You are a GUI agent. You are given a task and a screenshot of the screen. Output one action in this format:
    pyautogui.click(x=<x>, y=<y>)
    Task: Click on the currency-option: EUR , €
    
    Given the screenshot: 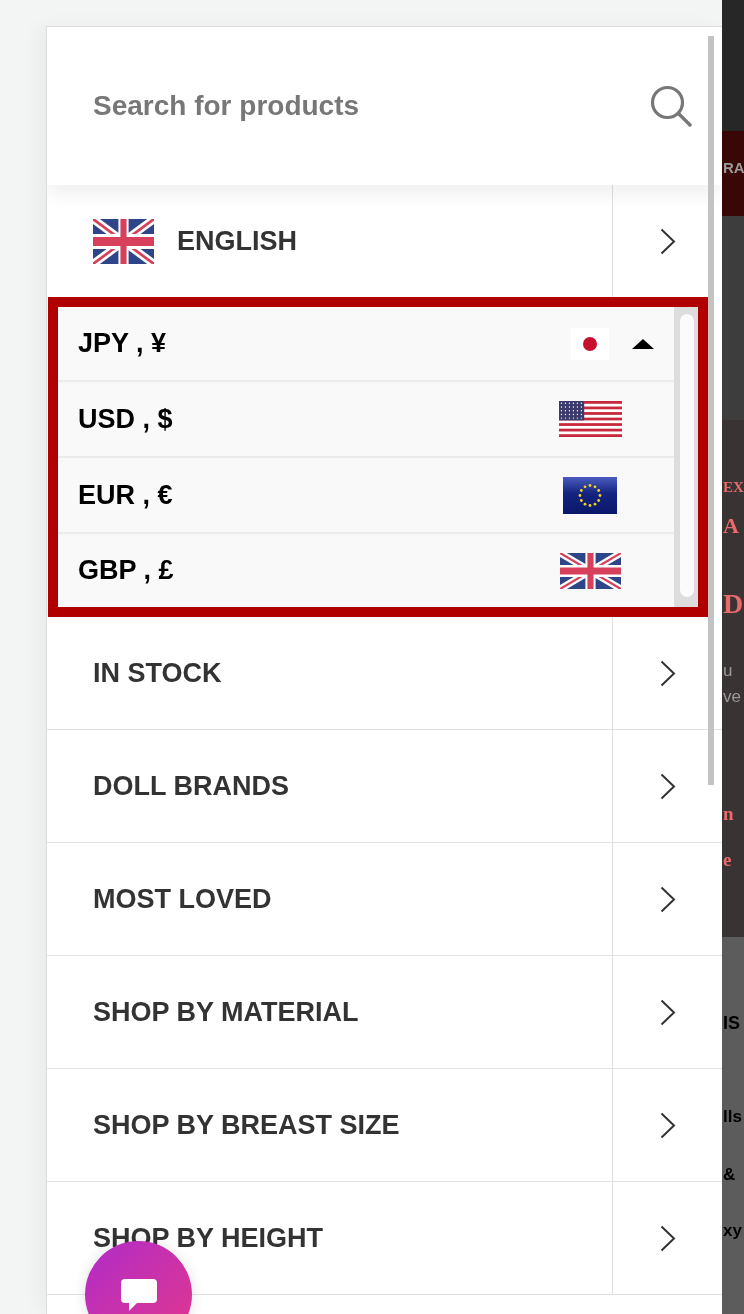 What is the action you would take?
    pyautogui.click(x=366, y=496)
    